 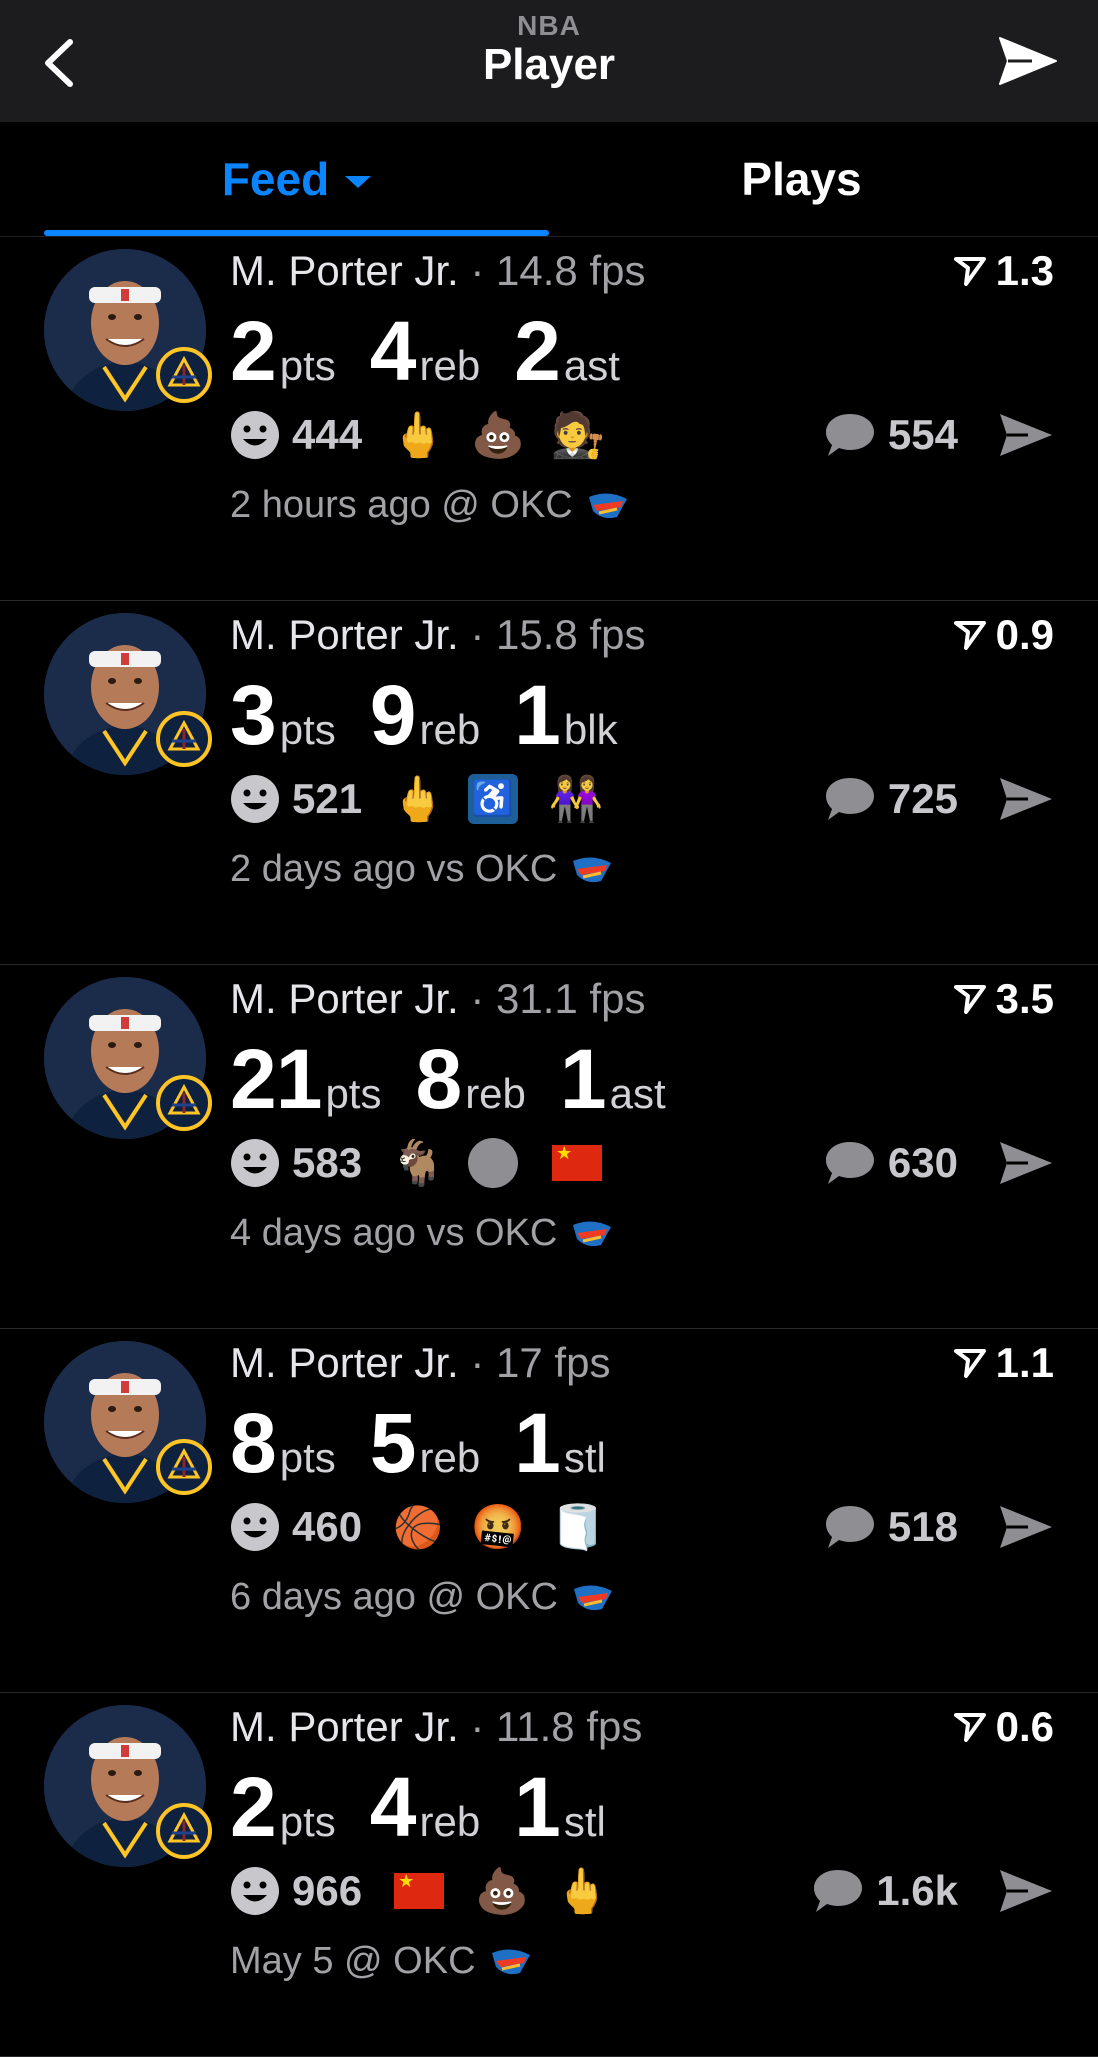 I want to click on reaction-emojis: 🏀 🤬 🧻, so click(x=508, y=1527).